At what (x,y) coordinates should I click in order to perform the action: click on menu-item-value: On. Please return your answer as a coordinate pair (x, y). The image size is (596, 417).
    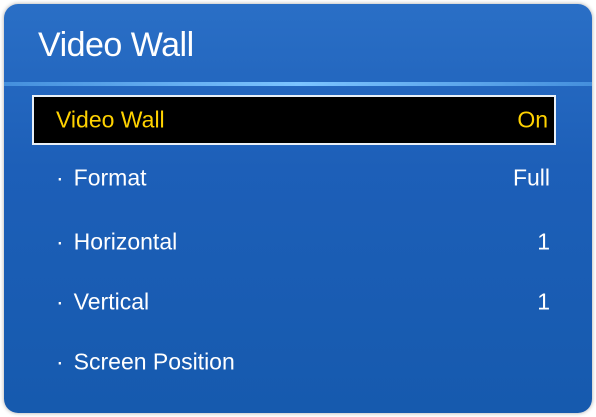
    Looking at the image, I should click on (532, 119).